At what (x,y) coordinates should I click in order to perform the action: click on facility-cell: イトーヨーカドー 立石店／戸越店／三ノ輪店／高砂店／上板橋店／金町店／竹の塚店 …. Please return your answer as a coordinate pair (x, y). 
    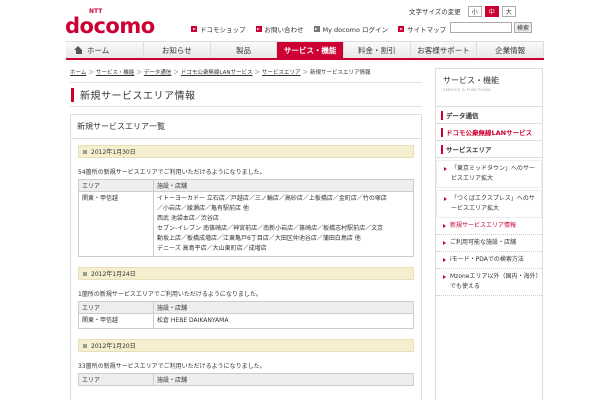
    Looking at the image, I should click on (283, 224).